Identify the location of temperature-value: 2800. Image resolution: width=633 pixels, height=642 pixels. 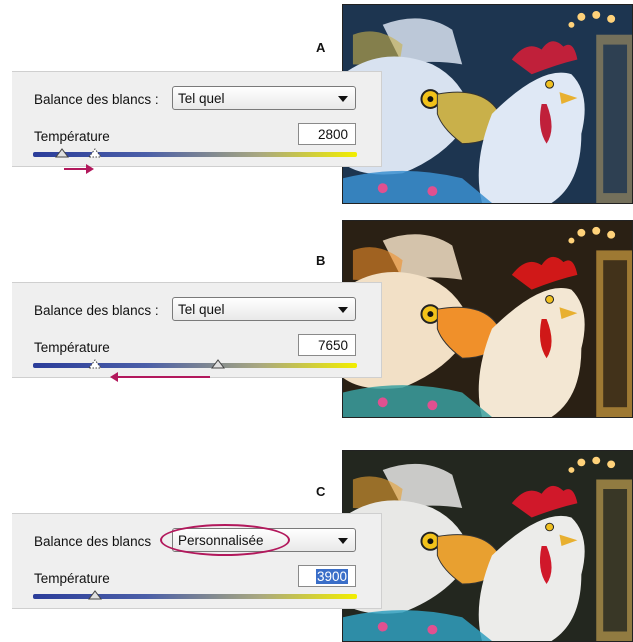
(332, 134).